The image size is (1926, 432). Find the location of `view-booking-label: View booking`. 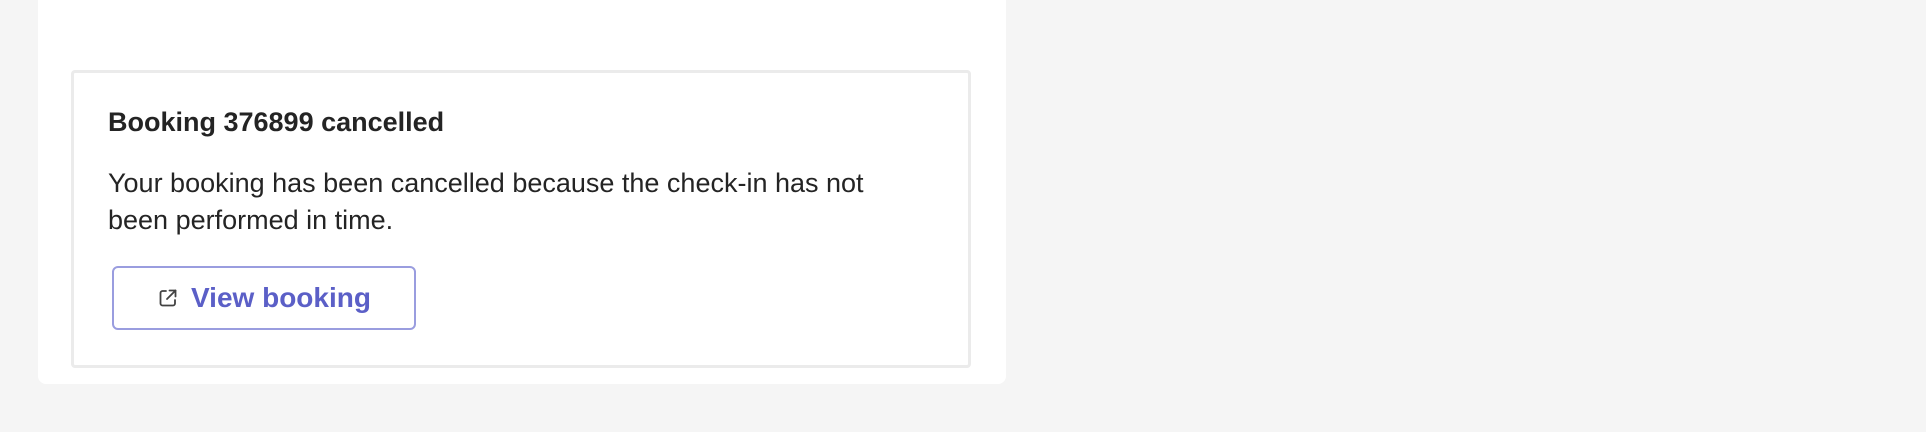

view-booking-label: View booking is located at coordinates (281, 297).